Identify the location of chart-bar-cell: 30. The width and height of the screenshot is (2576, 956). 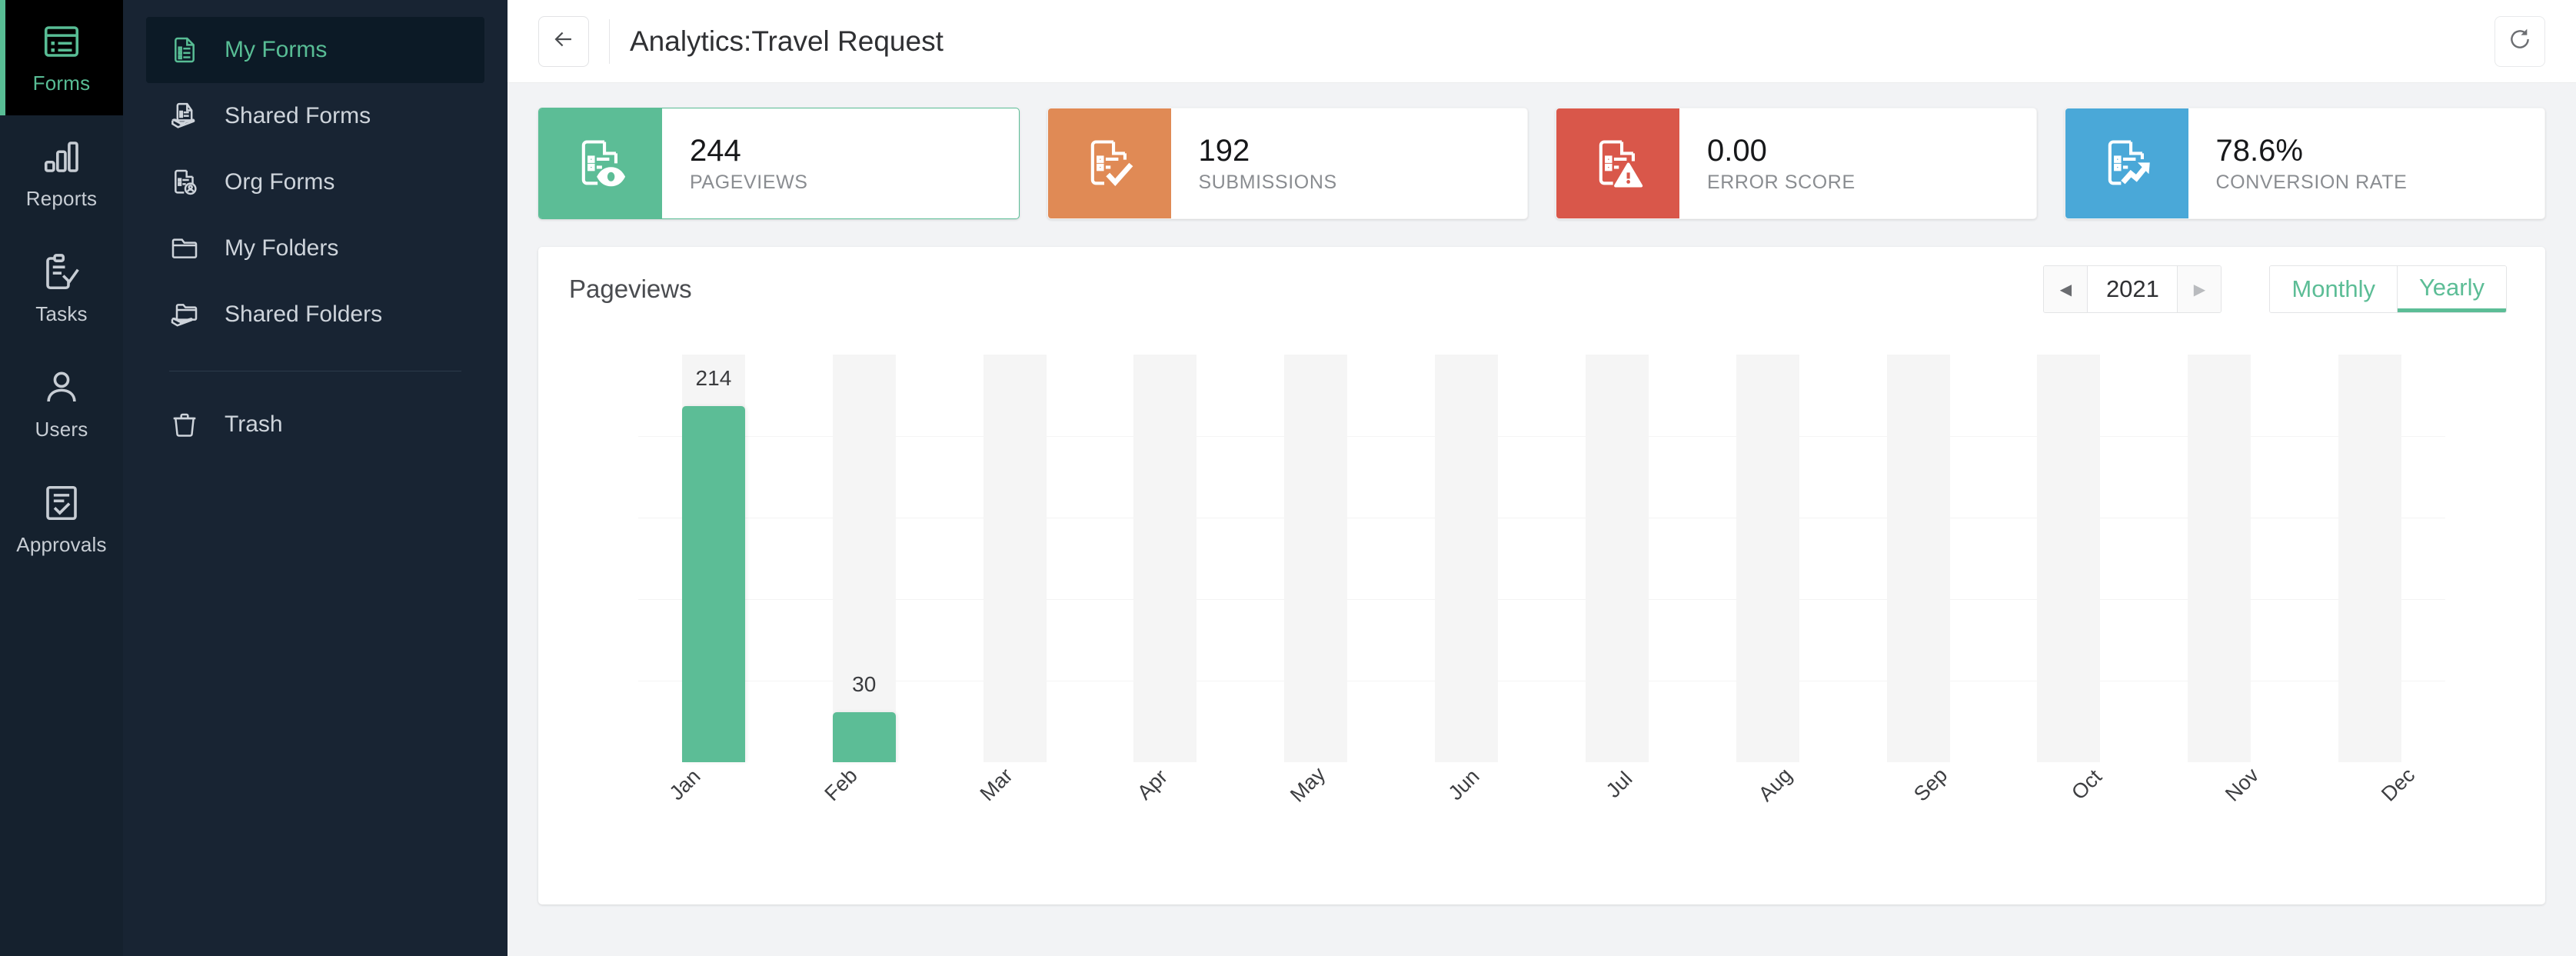
(865, 558).